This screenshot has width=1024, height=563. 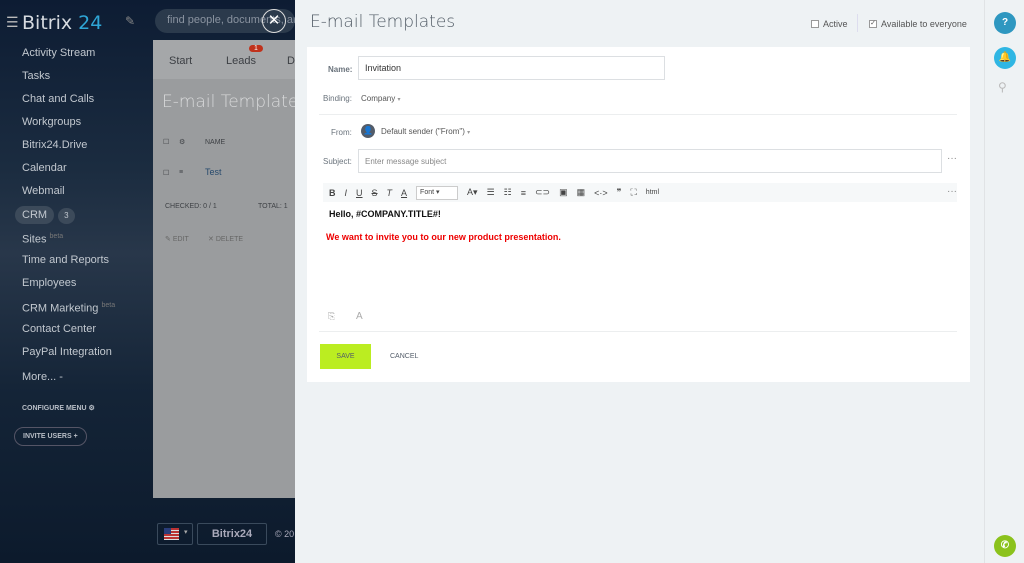 What do you see at coordinates (650, 161) in the screenshot?
I see `subject-input: Enter message subject` at bounding box center [650, 161].